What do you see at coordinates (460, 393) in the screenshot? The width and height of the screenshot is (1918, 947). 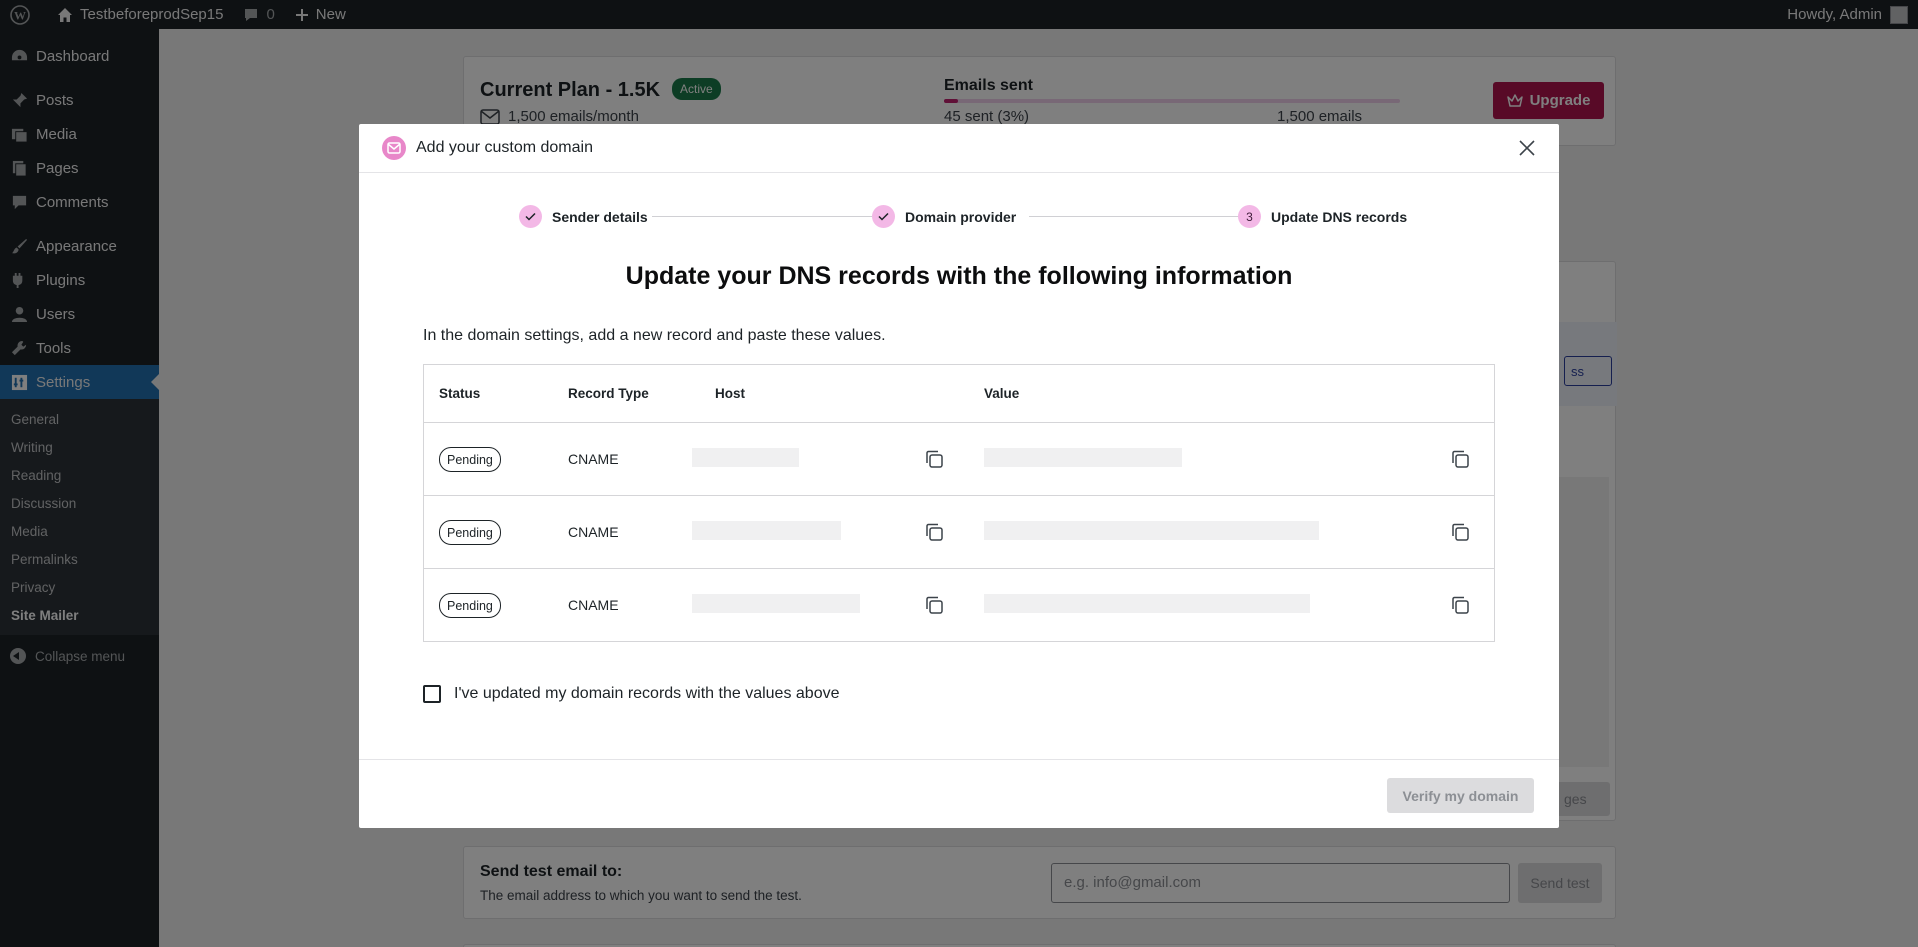 I see `column-header-status: Status` at bounding box center [460, 393].